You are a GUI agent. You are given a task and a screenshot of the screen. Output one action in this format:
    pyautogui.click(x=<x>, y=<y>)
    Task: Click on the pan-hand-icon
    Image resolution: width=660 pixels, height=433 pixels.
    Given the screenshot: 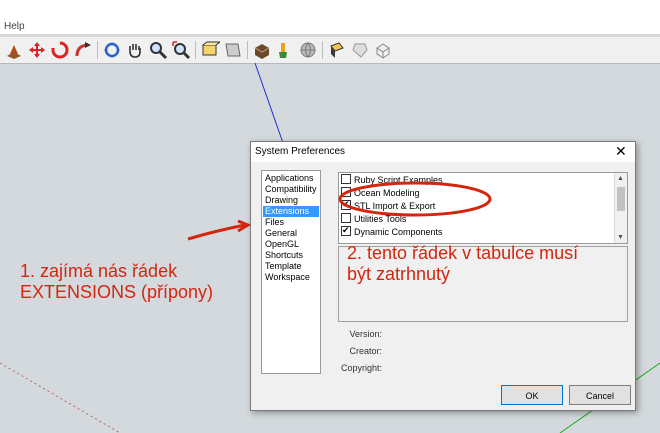 What is the action you would take?
    pyautogui.click(x=135, y=50)
    